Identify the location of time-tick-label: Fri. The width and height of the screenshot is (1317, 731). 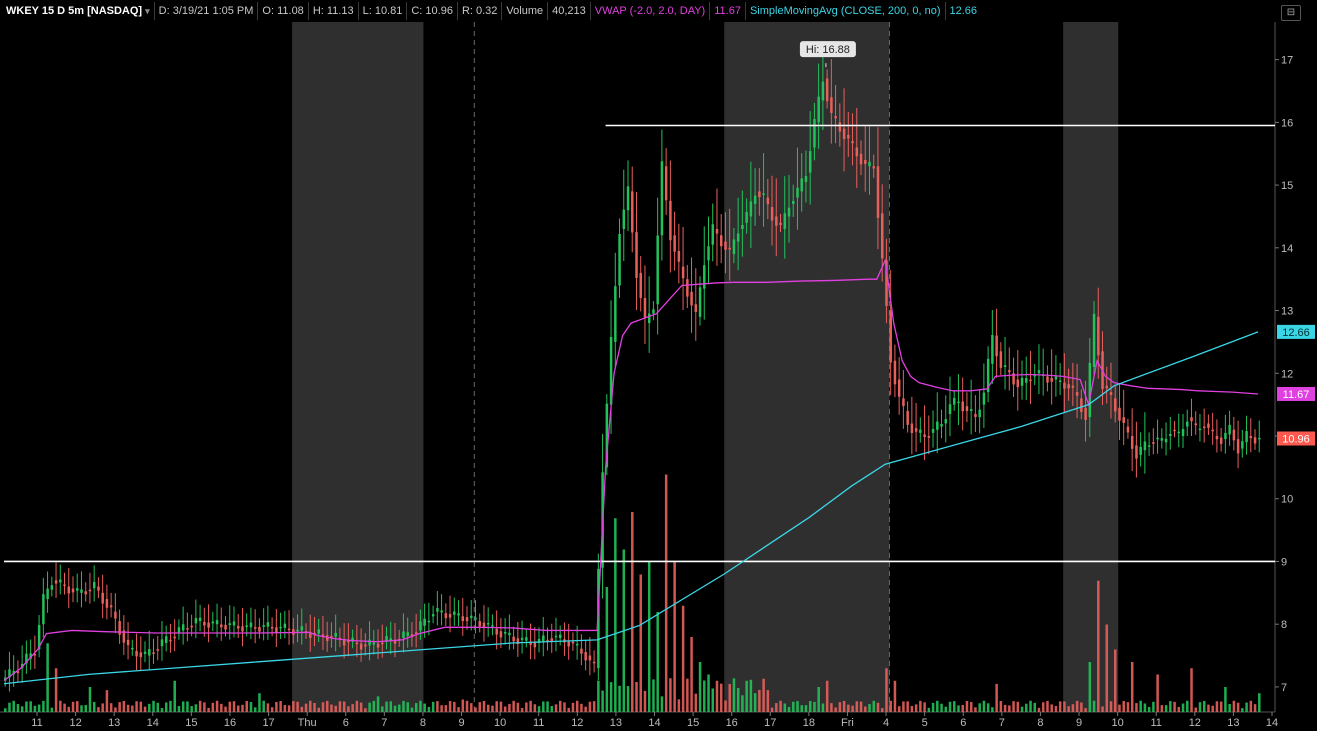
(847, 723).